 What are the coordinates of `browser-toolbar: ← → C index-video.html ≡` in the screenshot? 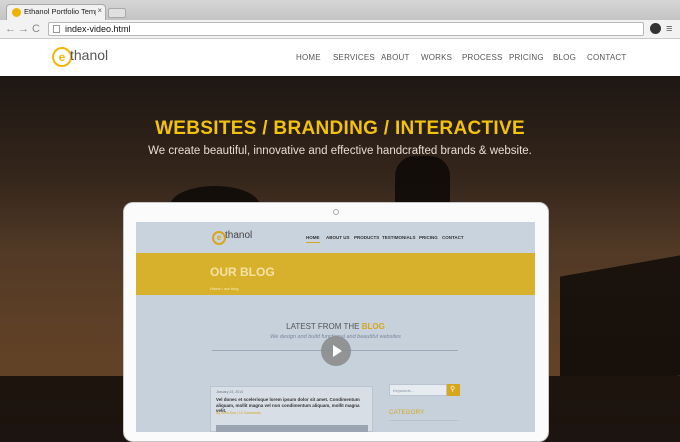 It's located at (340, 29).